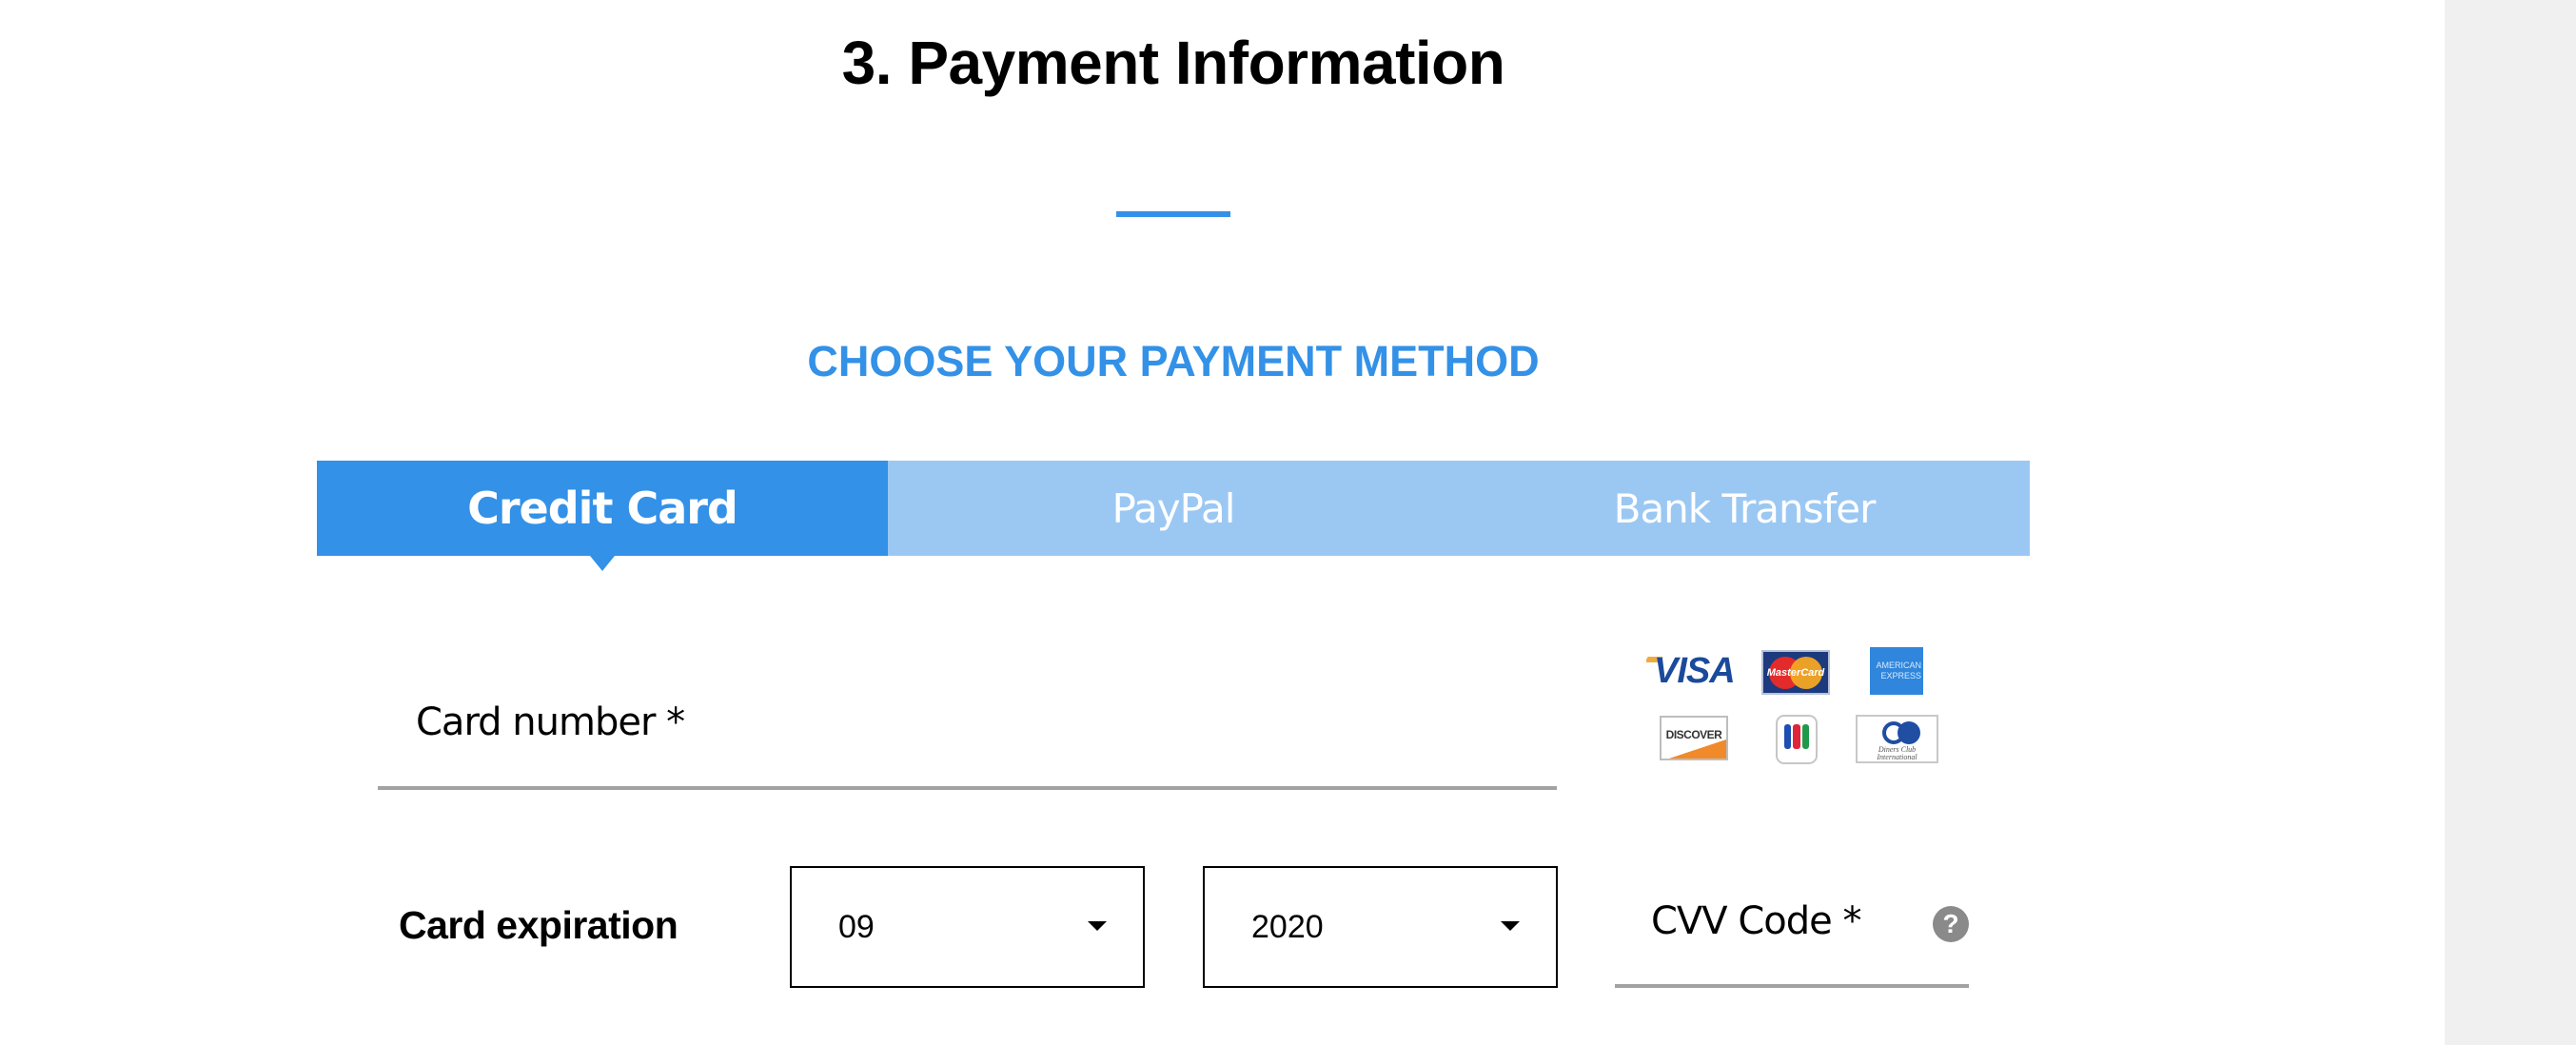 This screenshot has width=2576, height=1045. Describe the element at coordinates (1909, 732) in the screenshot. I see `diners-right-circle` at that location.